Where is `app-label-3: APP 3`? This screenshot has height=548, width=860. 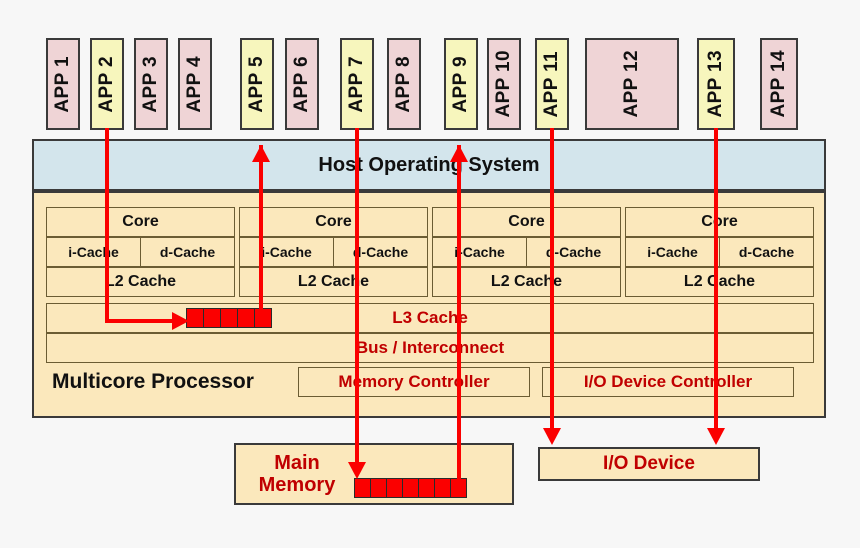
app-label-3: APP 3 is located at coordinates (150, 84).